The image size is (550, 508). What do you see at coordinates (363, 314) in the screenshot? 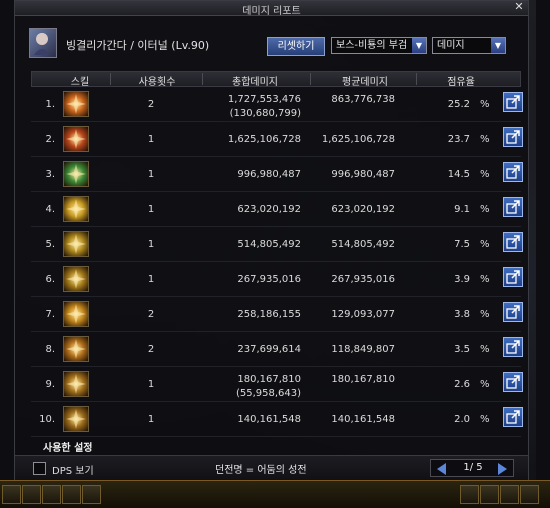
I see `avg-damage: 129,093,077` at bounding box center [363, 314].